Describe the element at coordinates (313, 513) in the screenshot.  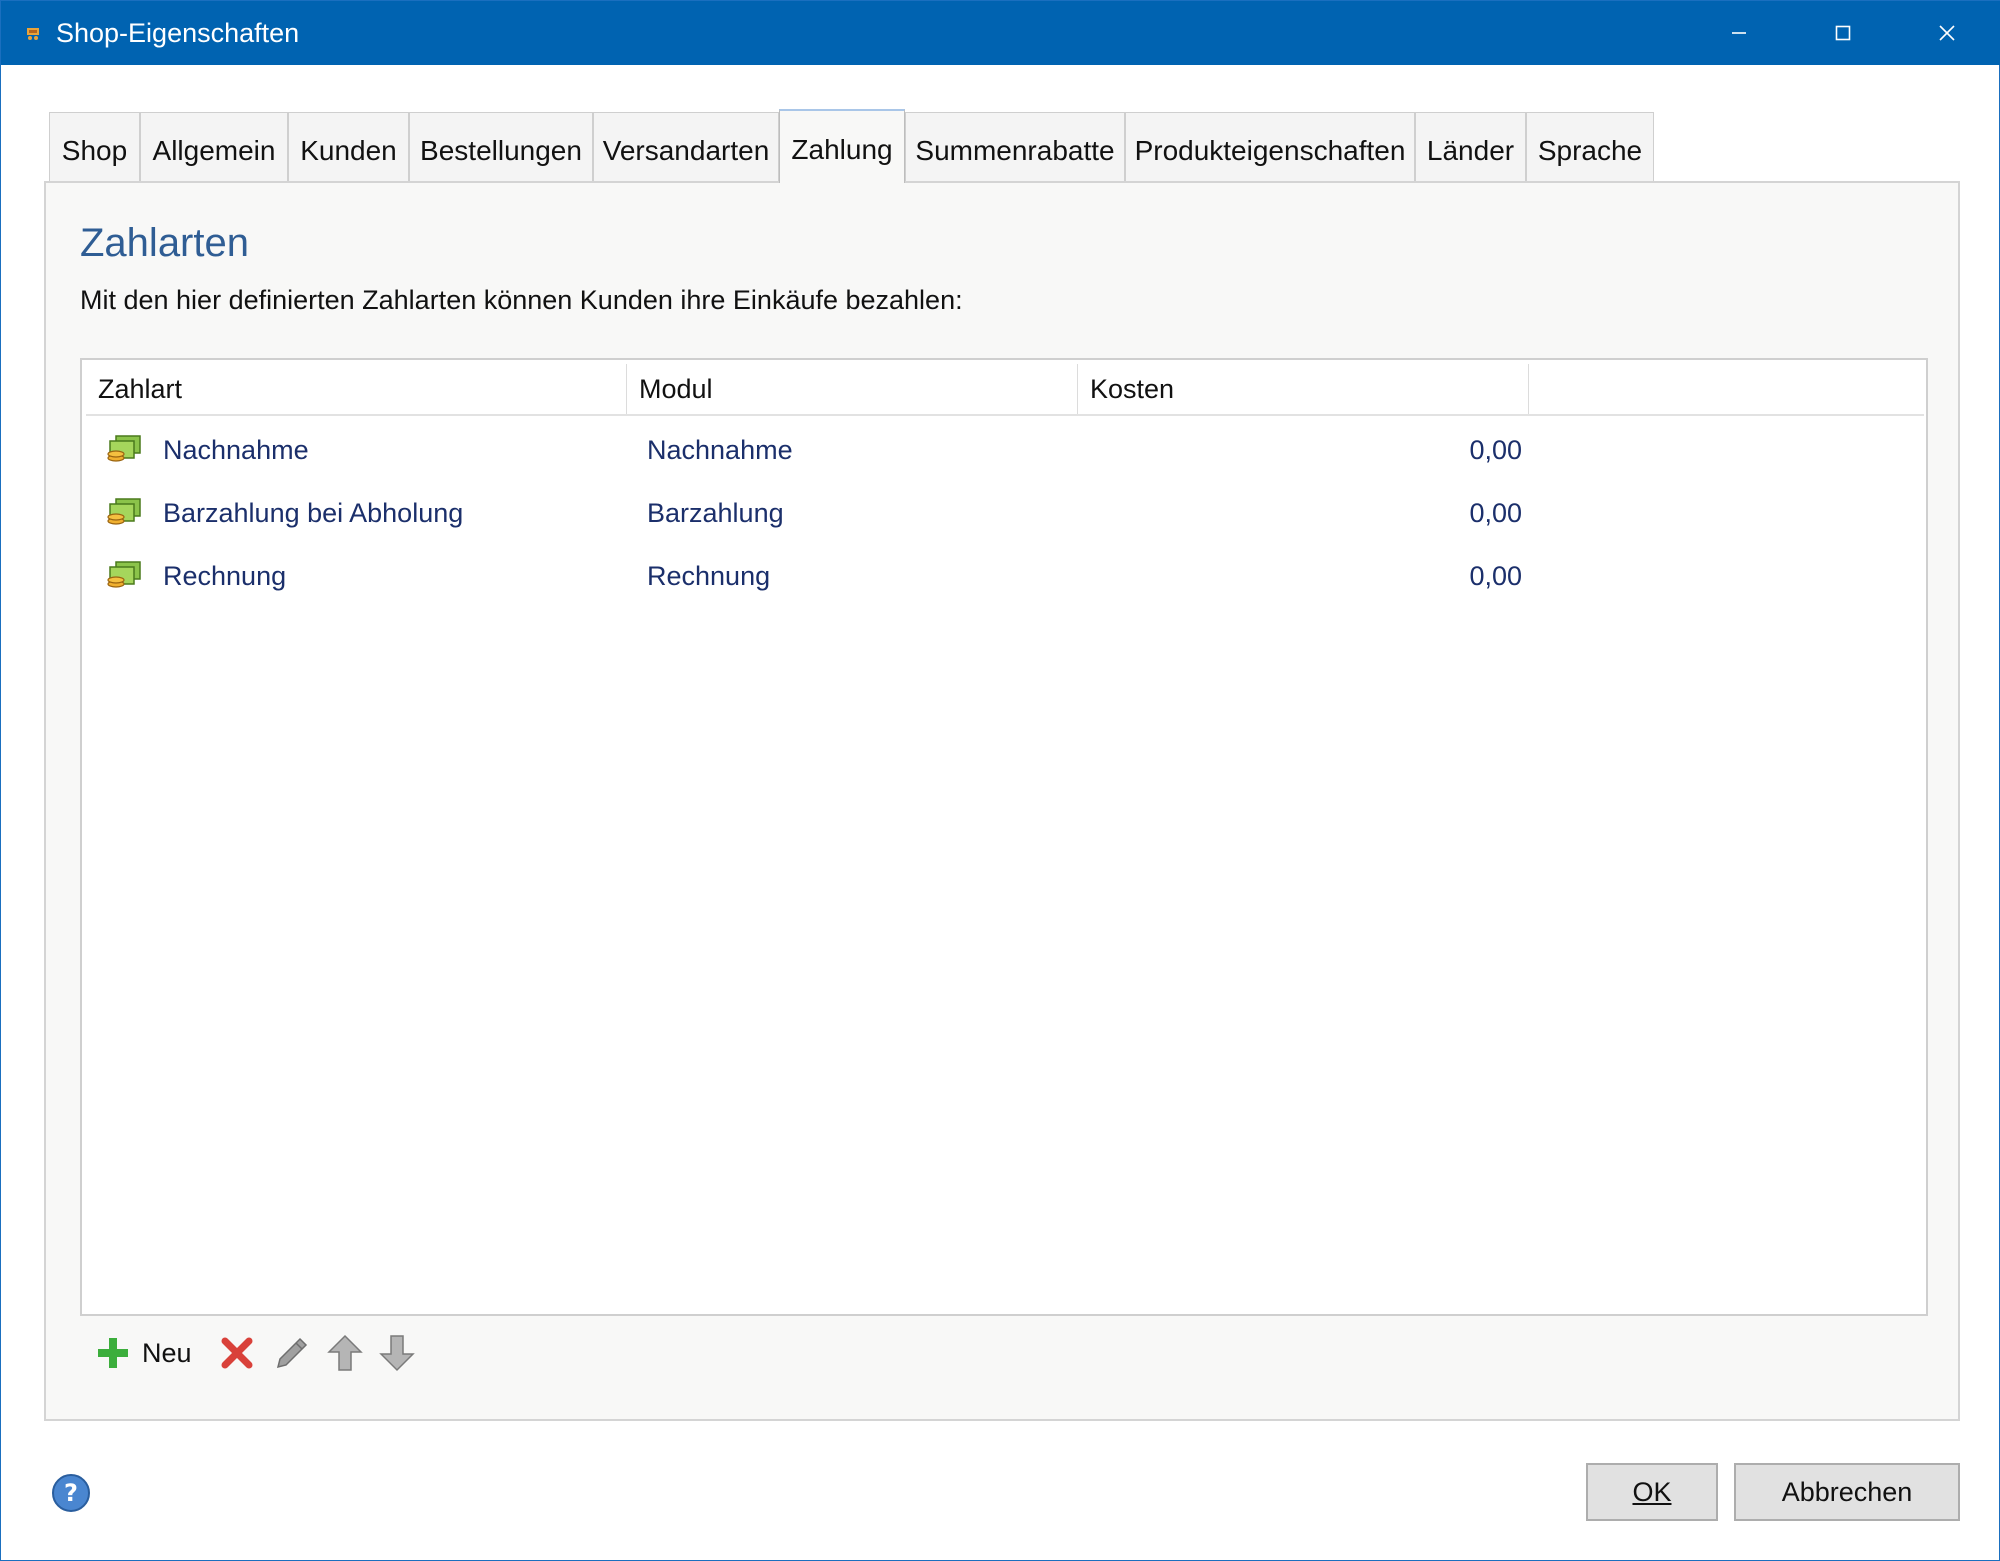
I see `cell-zahlart: Barzahlung bei Abholung` at that location.